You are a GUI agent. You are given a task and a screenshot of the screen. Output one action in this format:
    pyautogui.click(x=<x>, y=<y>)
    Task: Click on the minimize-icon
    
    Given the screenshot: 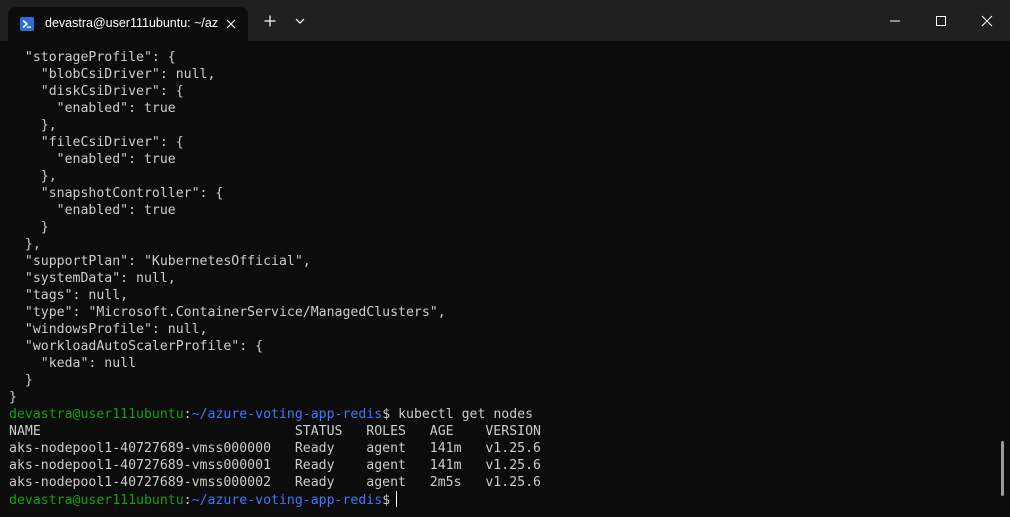 What is the action you would take?
    pyautogui.click(x=895, y=21)
    